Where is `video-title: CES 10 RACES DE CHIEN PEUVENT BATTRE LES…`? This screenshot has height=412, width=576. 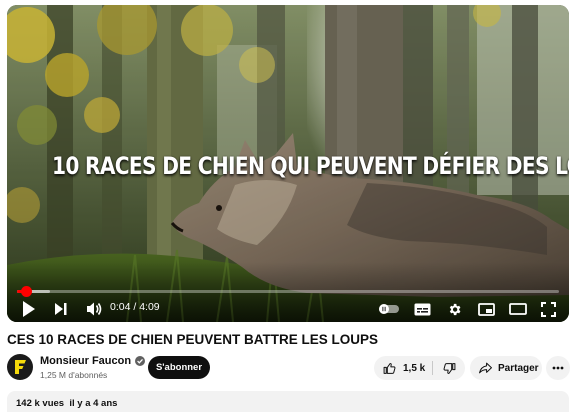 video-title: CES 10 RACES DE CHIEN PEUVENT BATTRE LES… is located at coordinates (193, 339).